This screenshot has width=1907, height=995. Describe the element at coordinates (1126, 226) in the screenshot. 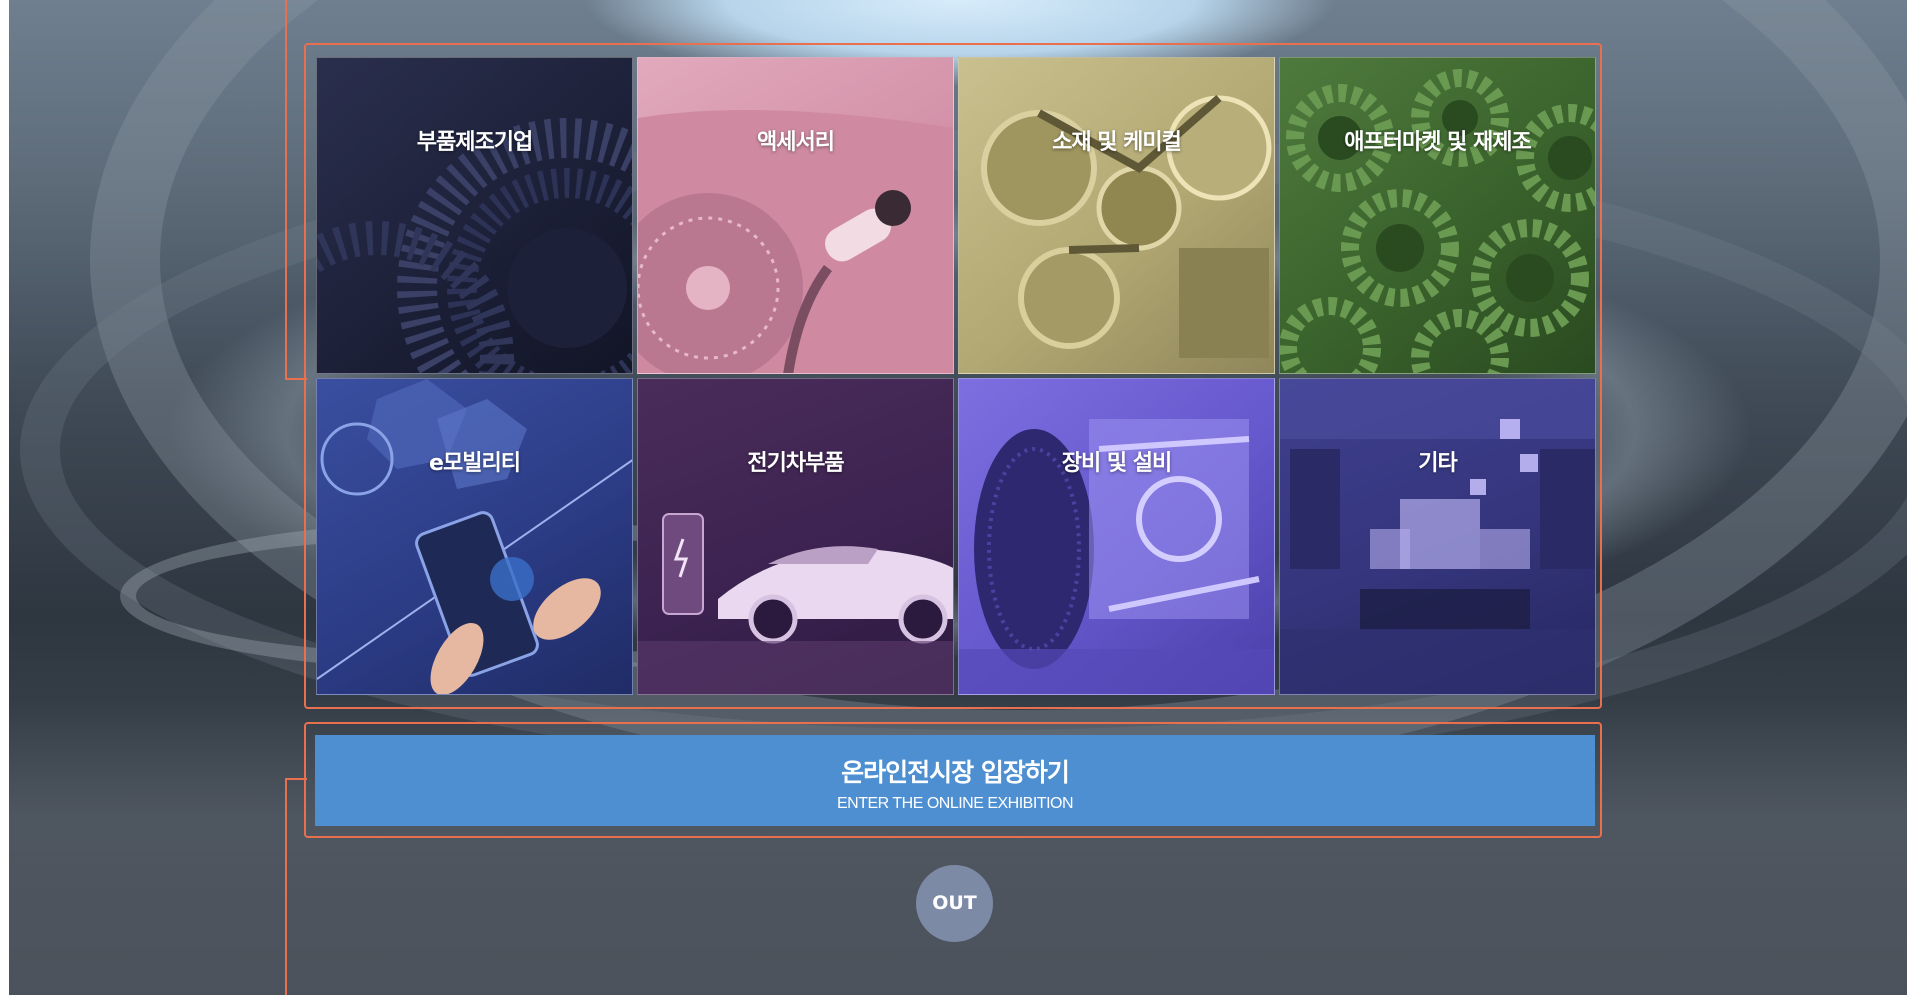

I see `engine-image-icon` at that location.